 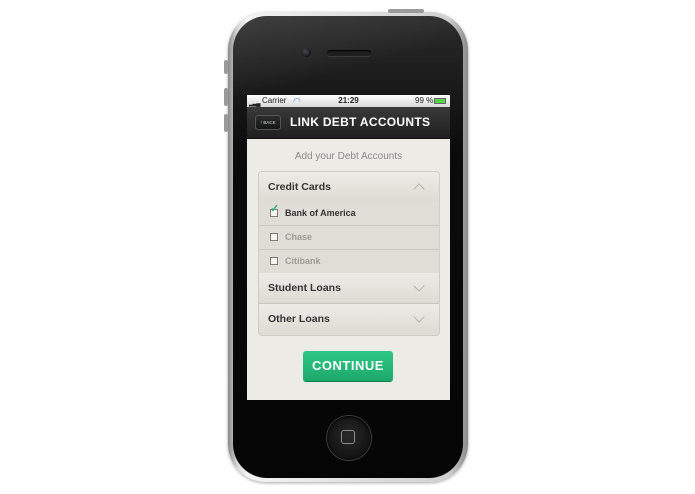 I want to click on accordion-label: Other Loans, so click(x=299, y=319).